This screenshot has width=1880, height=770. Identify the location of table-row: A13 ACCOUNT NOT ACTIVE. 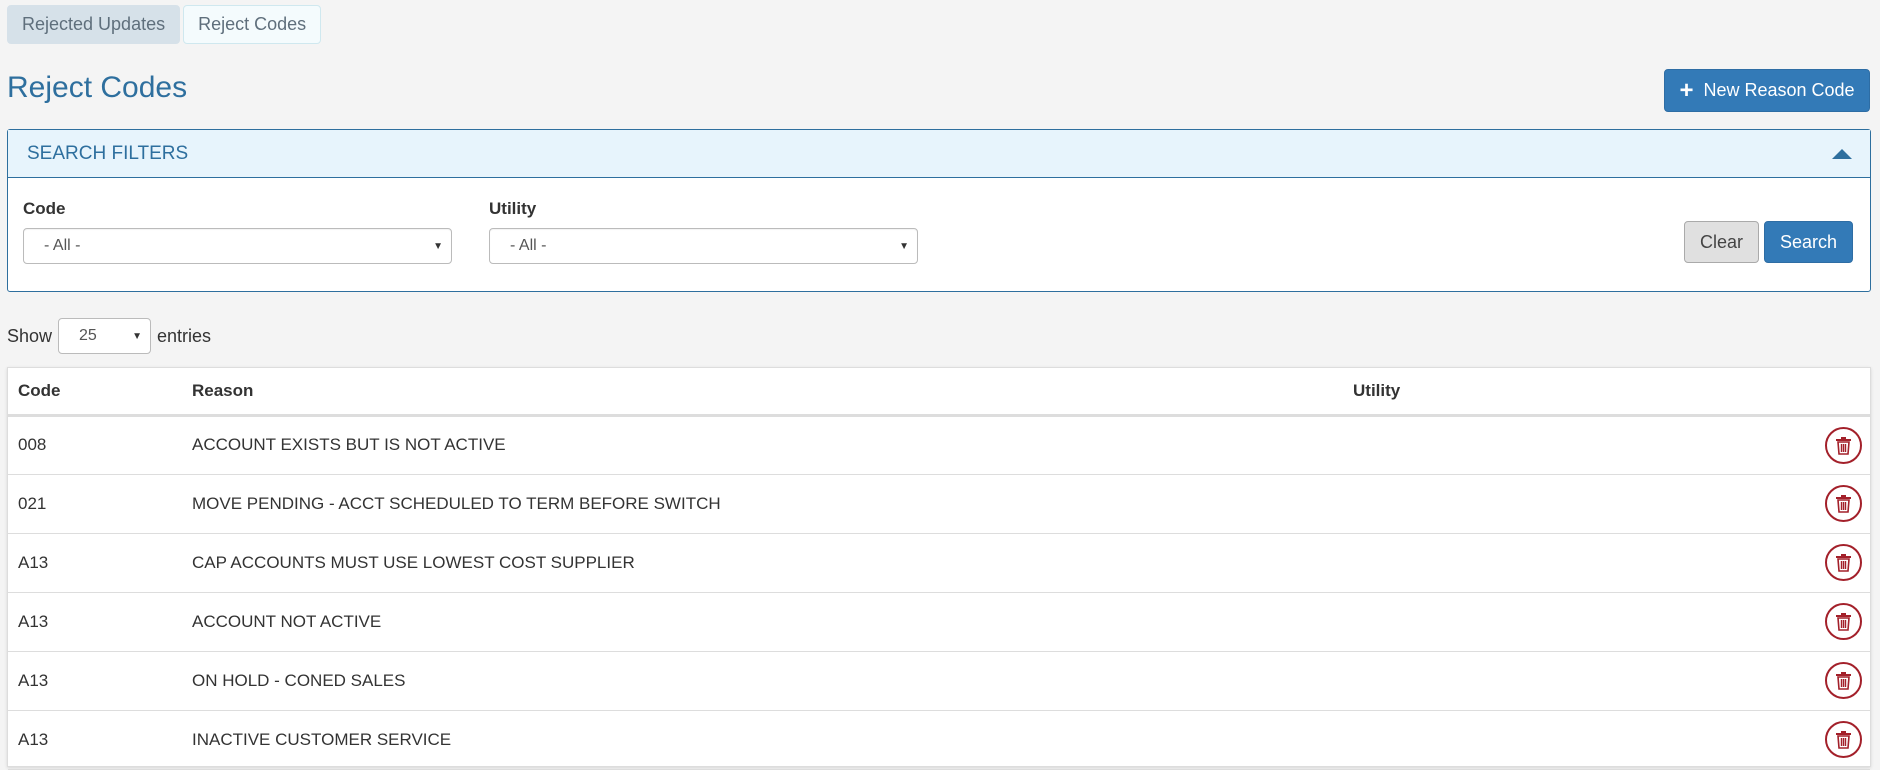
(939, 622).